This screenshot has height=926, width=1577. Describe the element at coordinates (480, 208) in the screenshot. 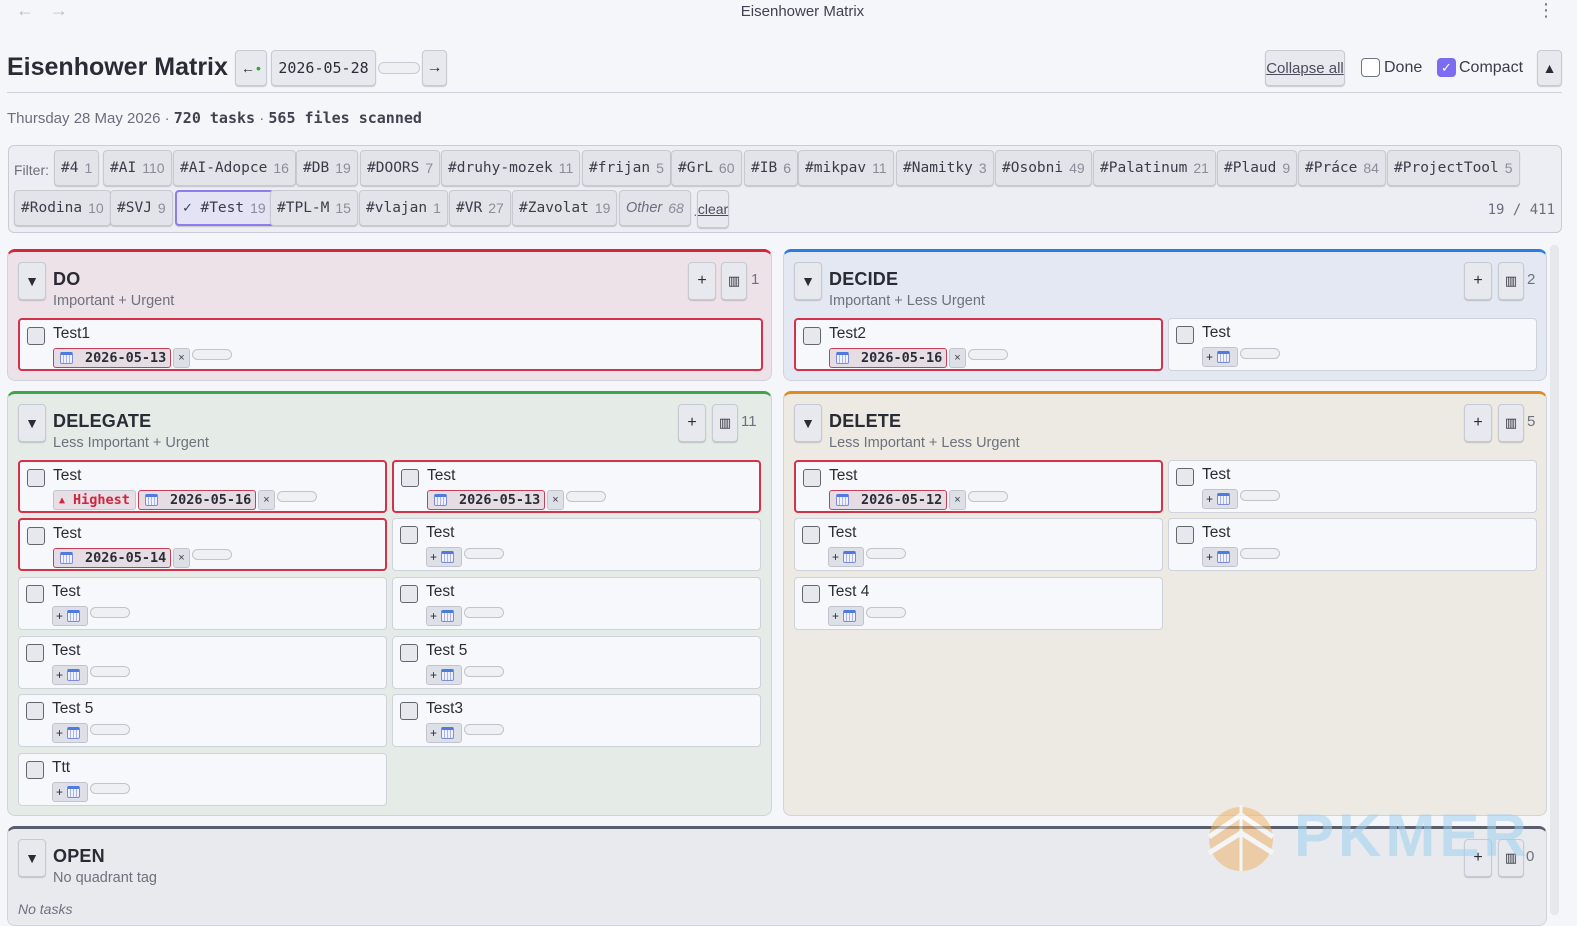

I see `filter-chip: #VR 27` at that location.